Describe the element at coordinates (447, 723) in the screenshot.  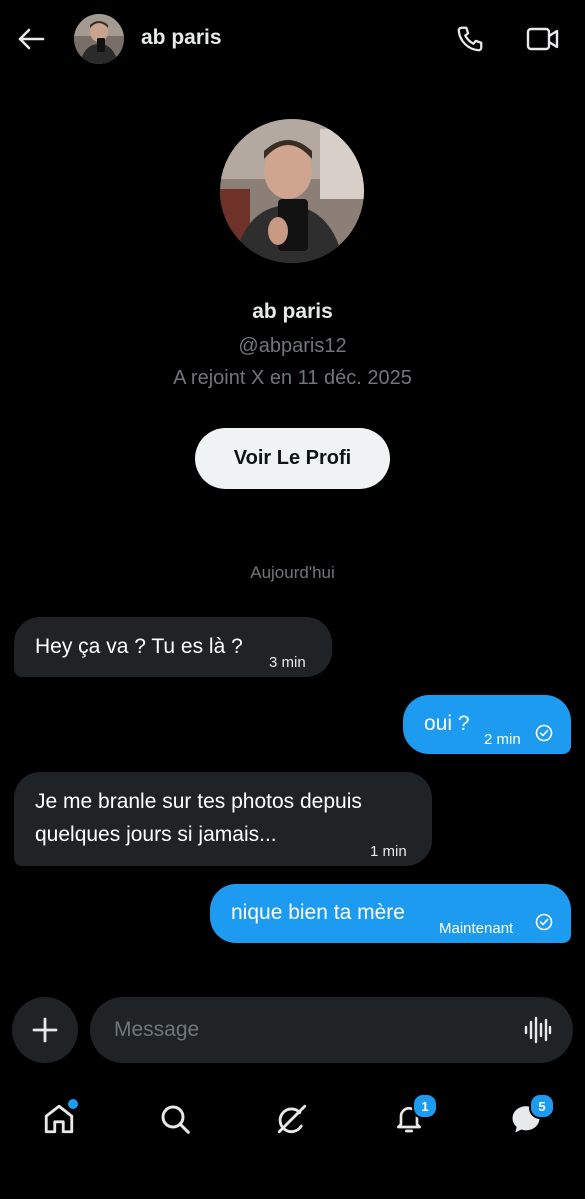
I see `message-text: oui ?` at that location.